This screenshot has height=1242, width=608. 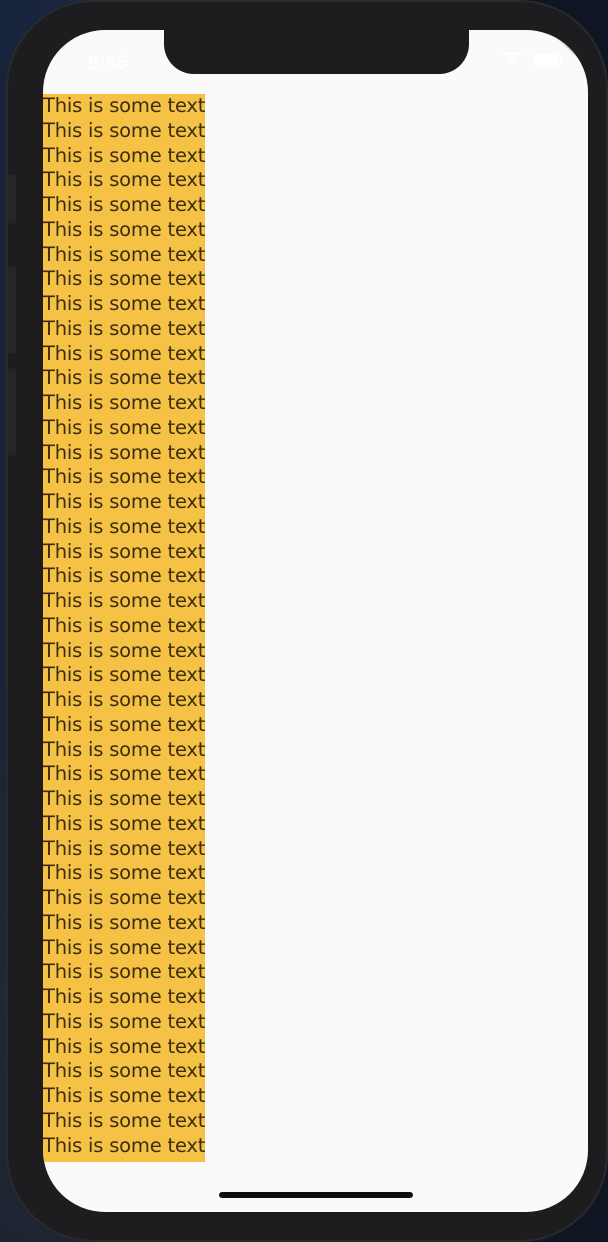 What do you see at coordinates (12, 199) in the screenshot?
I see `silent-switch` at bounding box center [12, 199].